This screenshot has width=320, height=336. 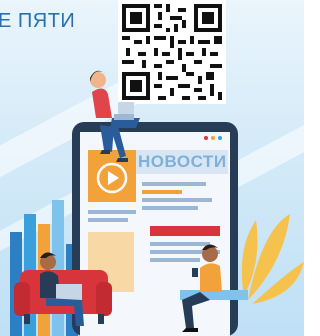 I want to click on leaf-decoration, so click(x=272, y=259).